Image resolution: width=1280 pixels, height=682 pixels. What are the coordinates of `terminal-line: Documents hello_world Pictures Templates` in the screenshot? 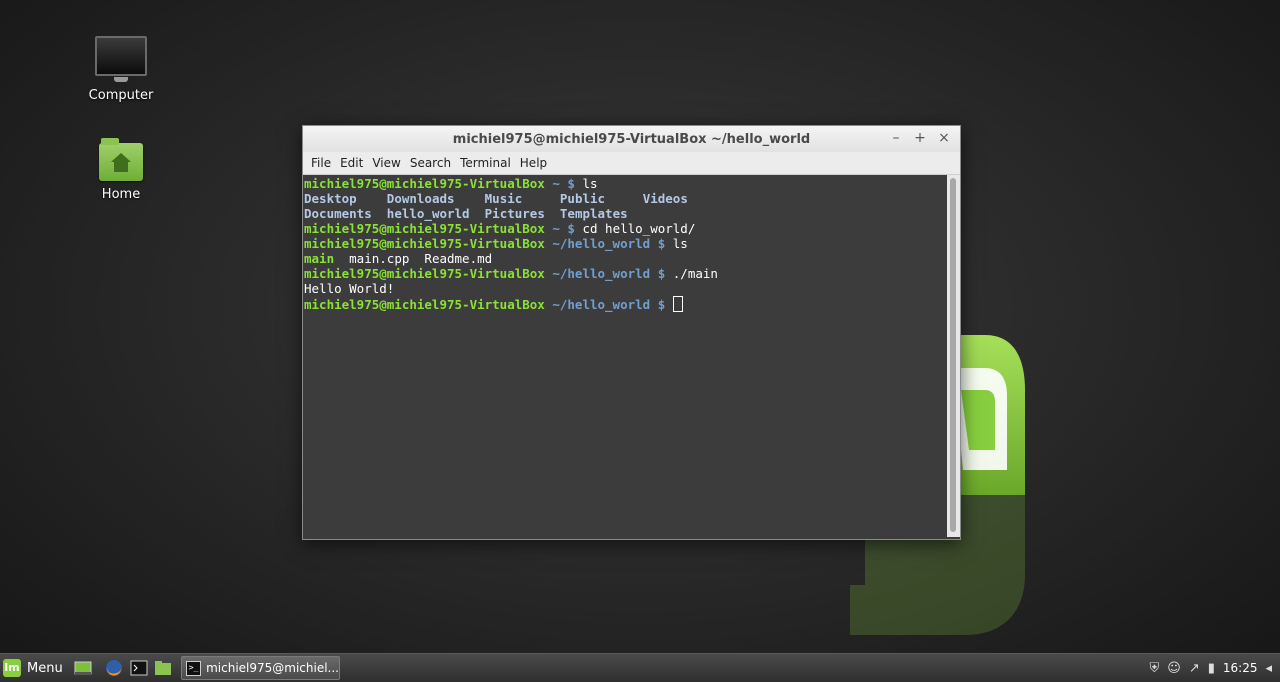 It's located at (625, 213).